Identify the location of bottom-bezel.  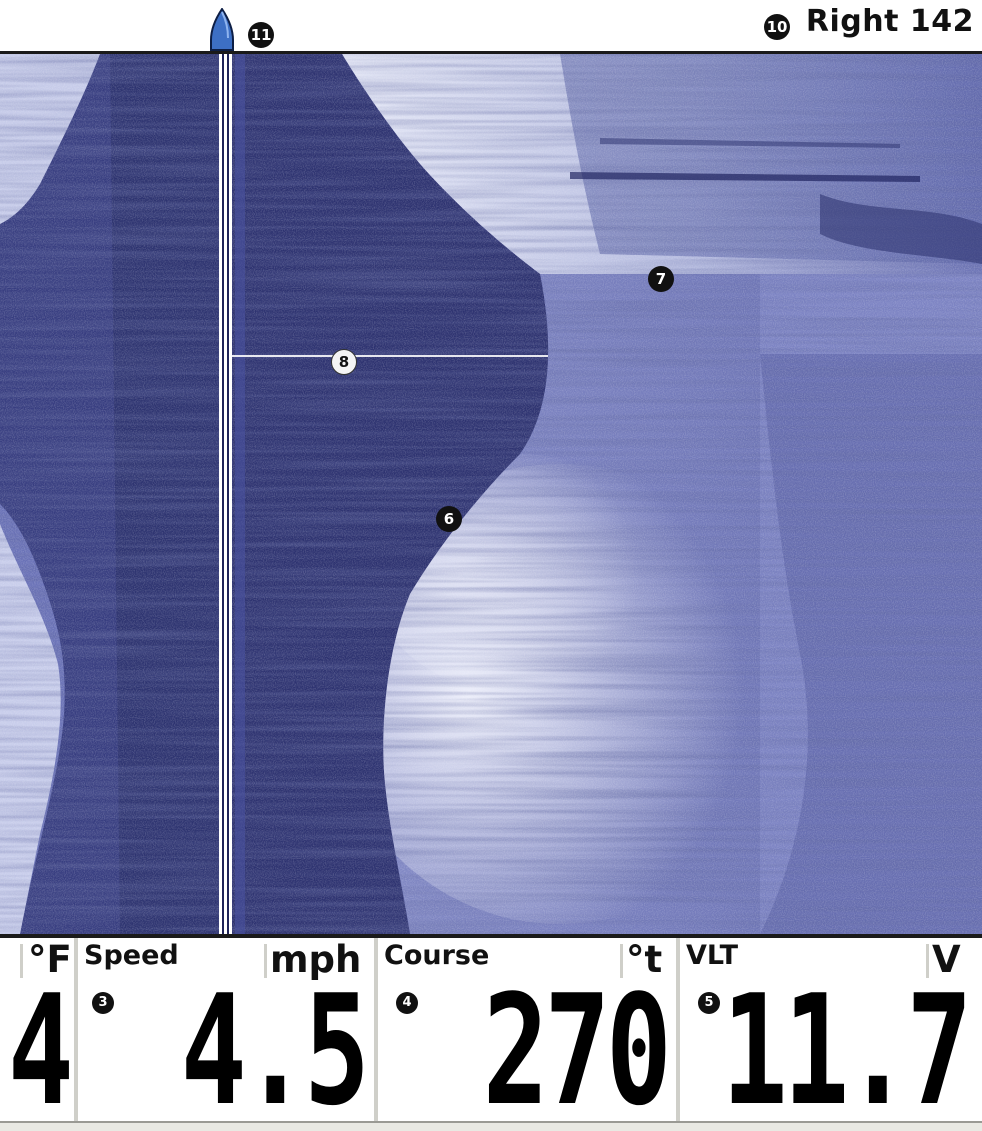
(491, 1126).